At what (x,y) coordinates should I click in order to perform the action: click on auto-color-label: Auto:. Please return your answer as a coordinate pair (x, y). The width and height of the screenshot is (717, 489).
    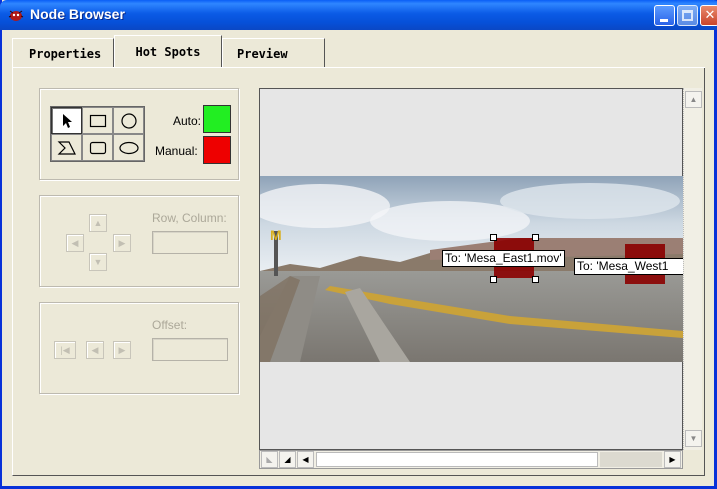
    Looking at the image, I should click on (187, 121).